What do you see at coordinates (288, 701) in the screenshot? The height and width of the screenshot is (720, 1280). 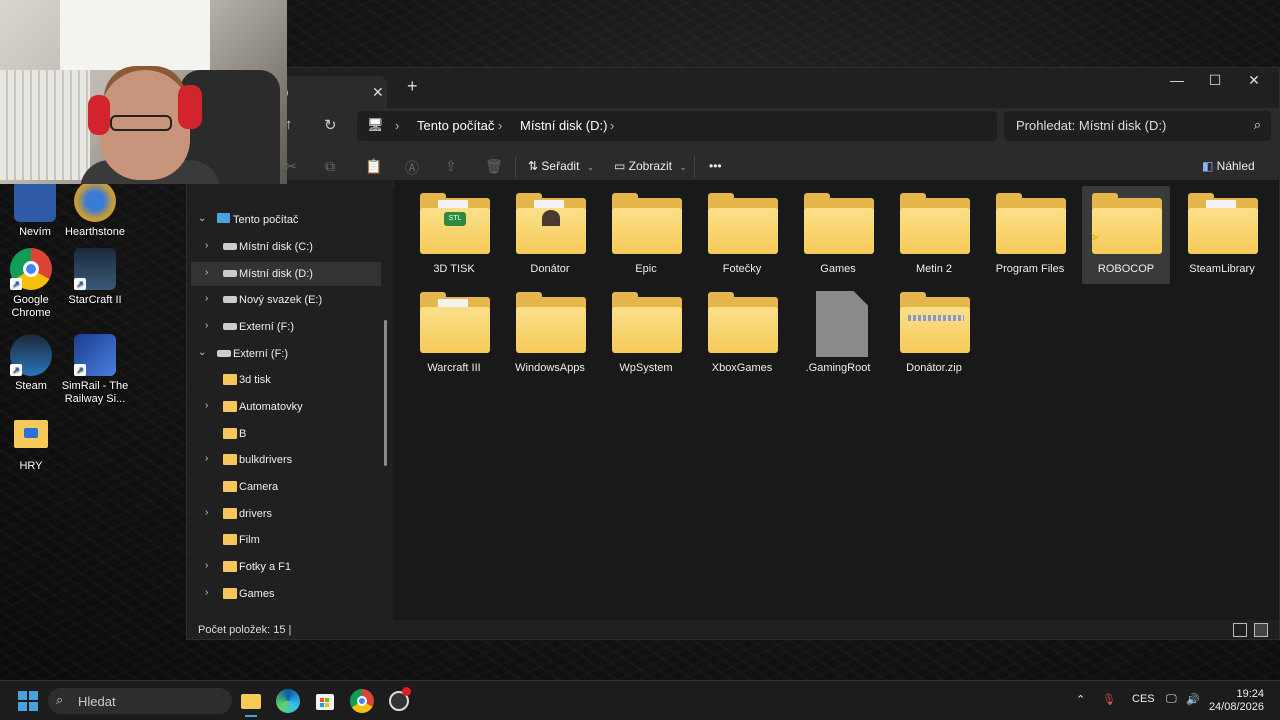 I see `edge-icon` at bounding box center [288, 701].